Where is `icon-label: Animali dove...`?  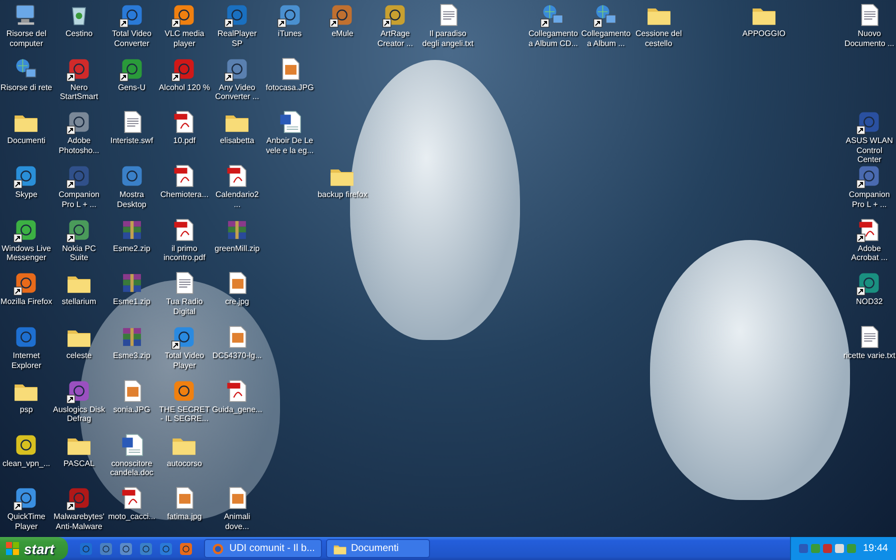 icon-label: Animali dove... is located at coordinates (237, 522).